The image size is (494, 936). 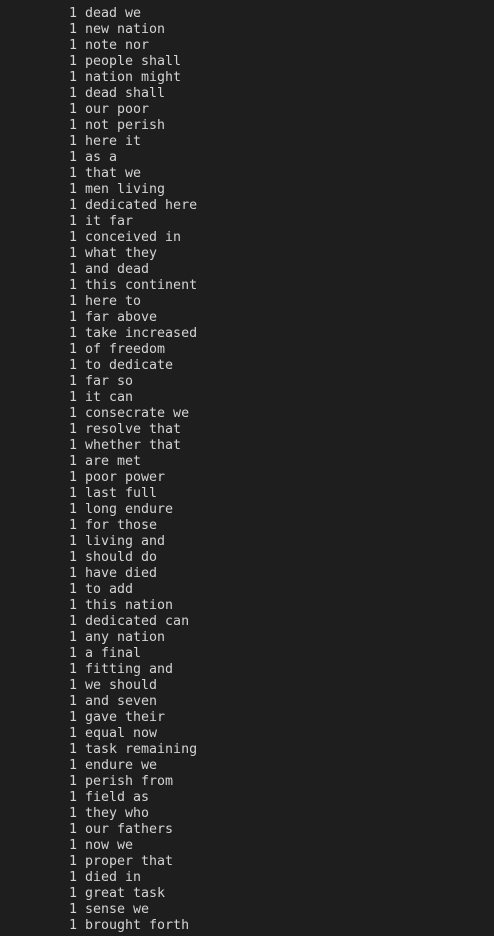 I want to click on output-line: 1 this continent, so click(x=247, y=286).